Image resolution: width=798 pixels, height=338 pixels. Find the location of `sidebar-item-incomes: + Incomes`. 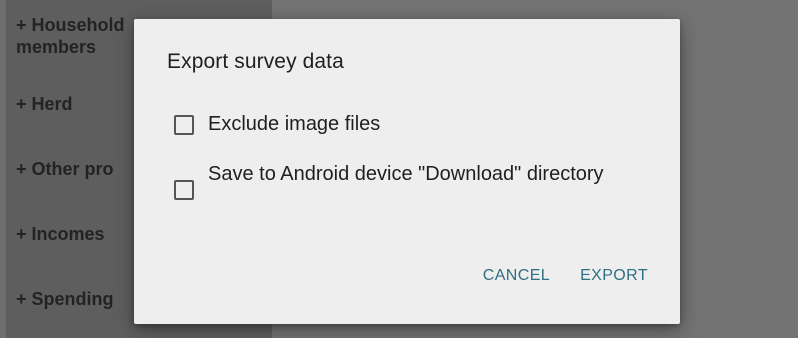

sidebar-item-incomes: + Incomes is located at coordinates (60, 234).